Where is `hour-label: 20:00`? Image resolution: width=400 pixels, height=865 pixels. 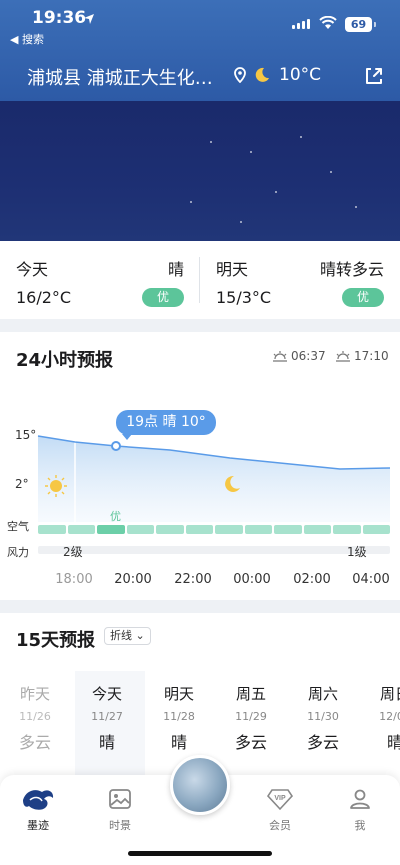
hour-label: 20:00 is located at coordinates (133, 579).